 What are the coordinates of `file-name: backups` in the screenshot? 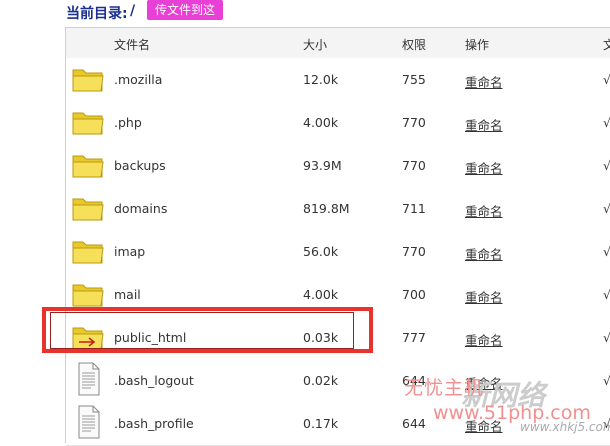 It's located at (140, 165).